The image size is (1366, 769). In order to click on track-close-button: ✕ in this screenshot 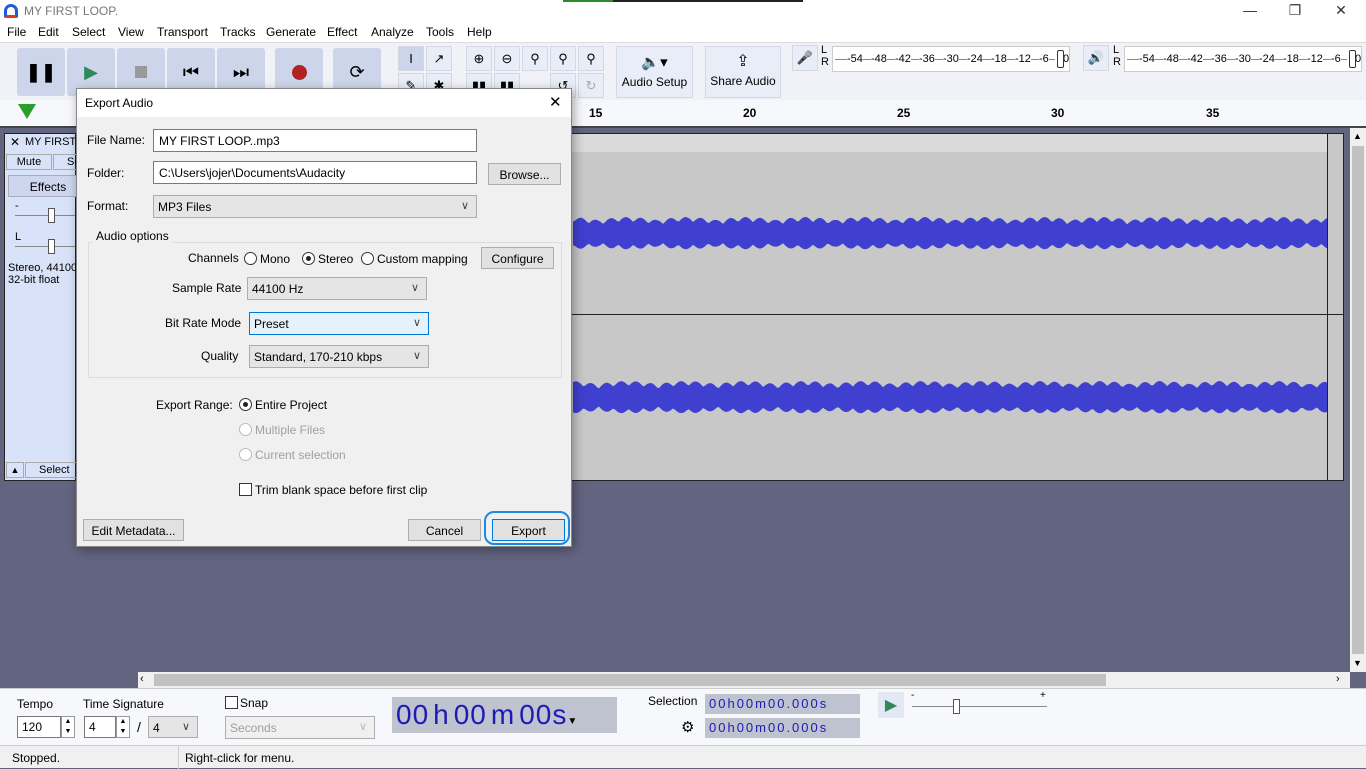, I will do `click(15, 143)`.